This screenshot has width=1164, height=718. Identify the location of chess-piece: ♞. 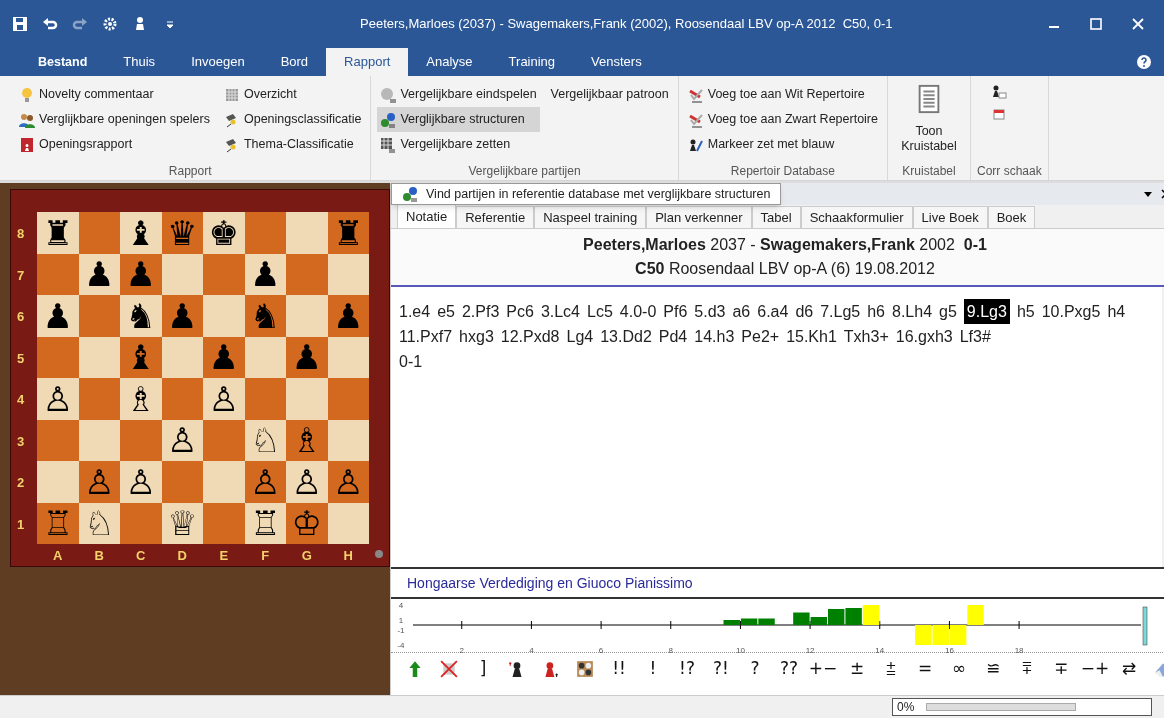
(265, 315).